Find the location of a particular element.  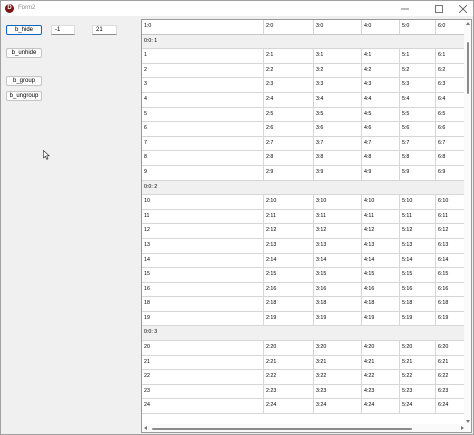

grid-cell: 2:22 is located at coordinates (289, 377).